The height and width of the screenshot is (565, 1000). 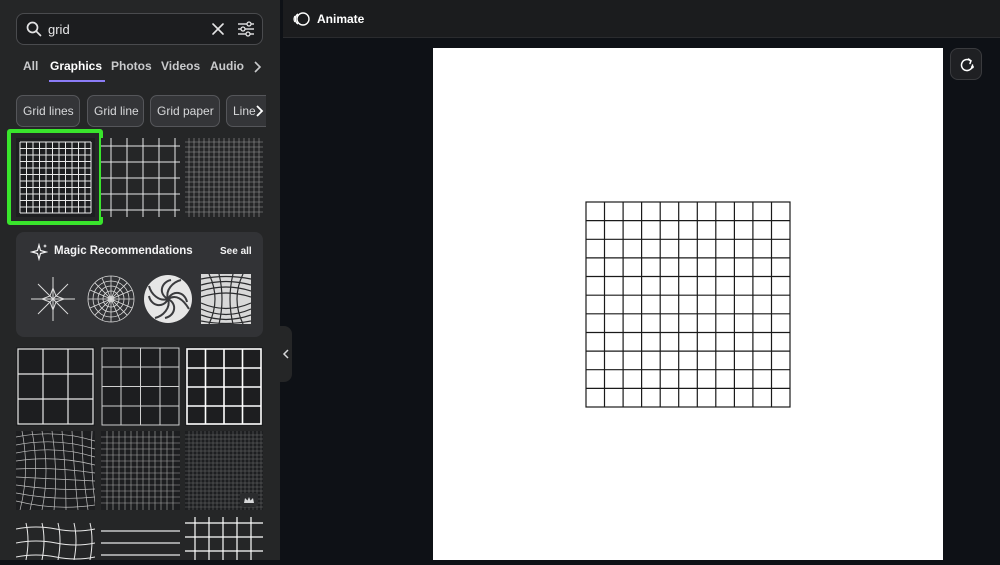 I want to click on search-icon, so click(x=34, y=29).